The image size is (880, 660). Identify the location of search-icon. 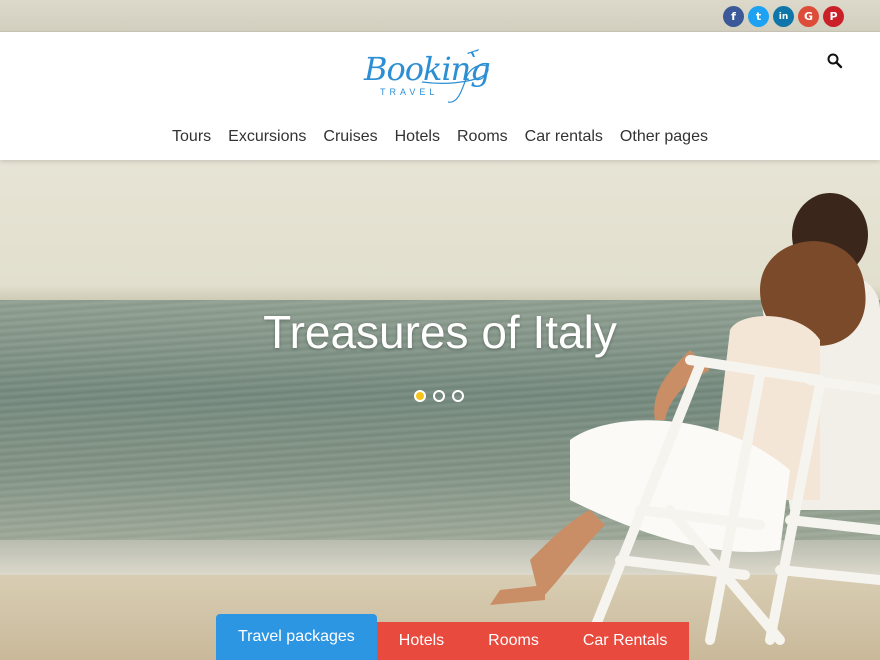
(835, 61).